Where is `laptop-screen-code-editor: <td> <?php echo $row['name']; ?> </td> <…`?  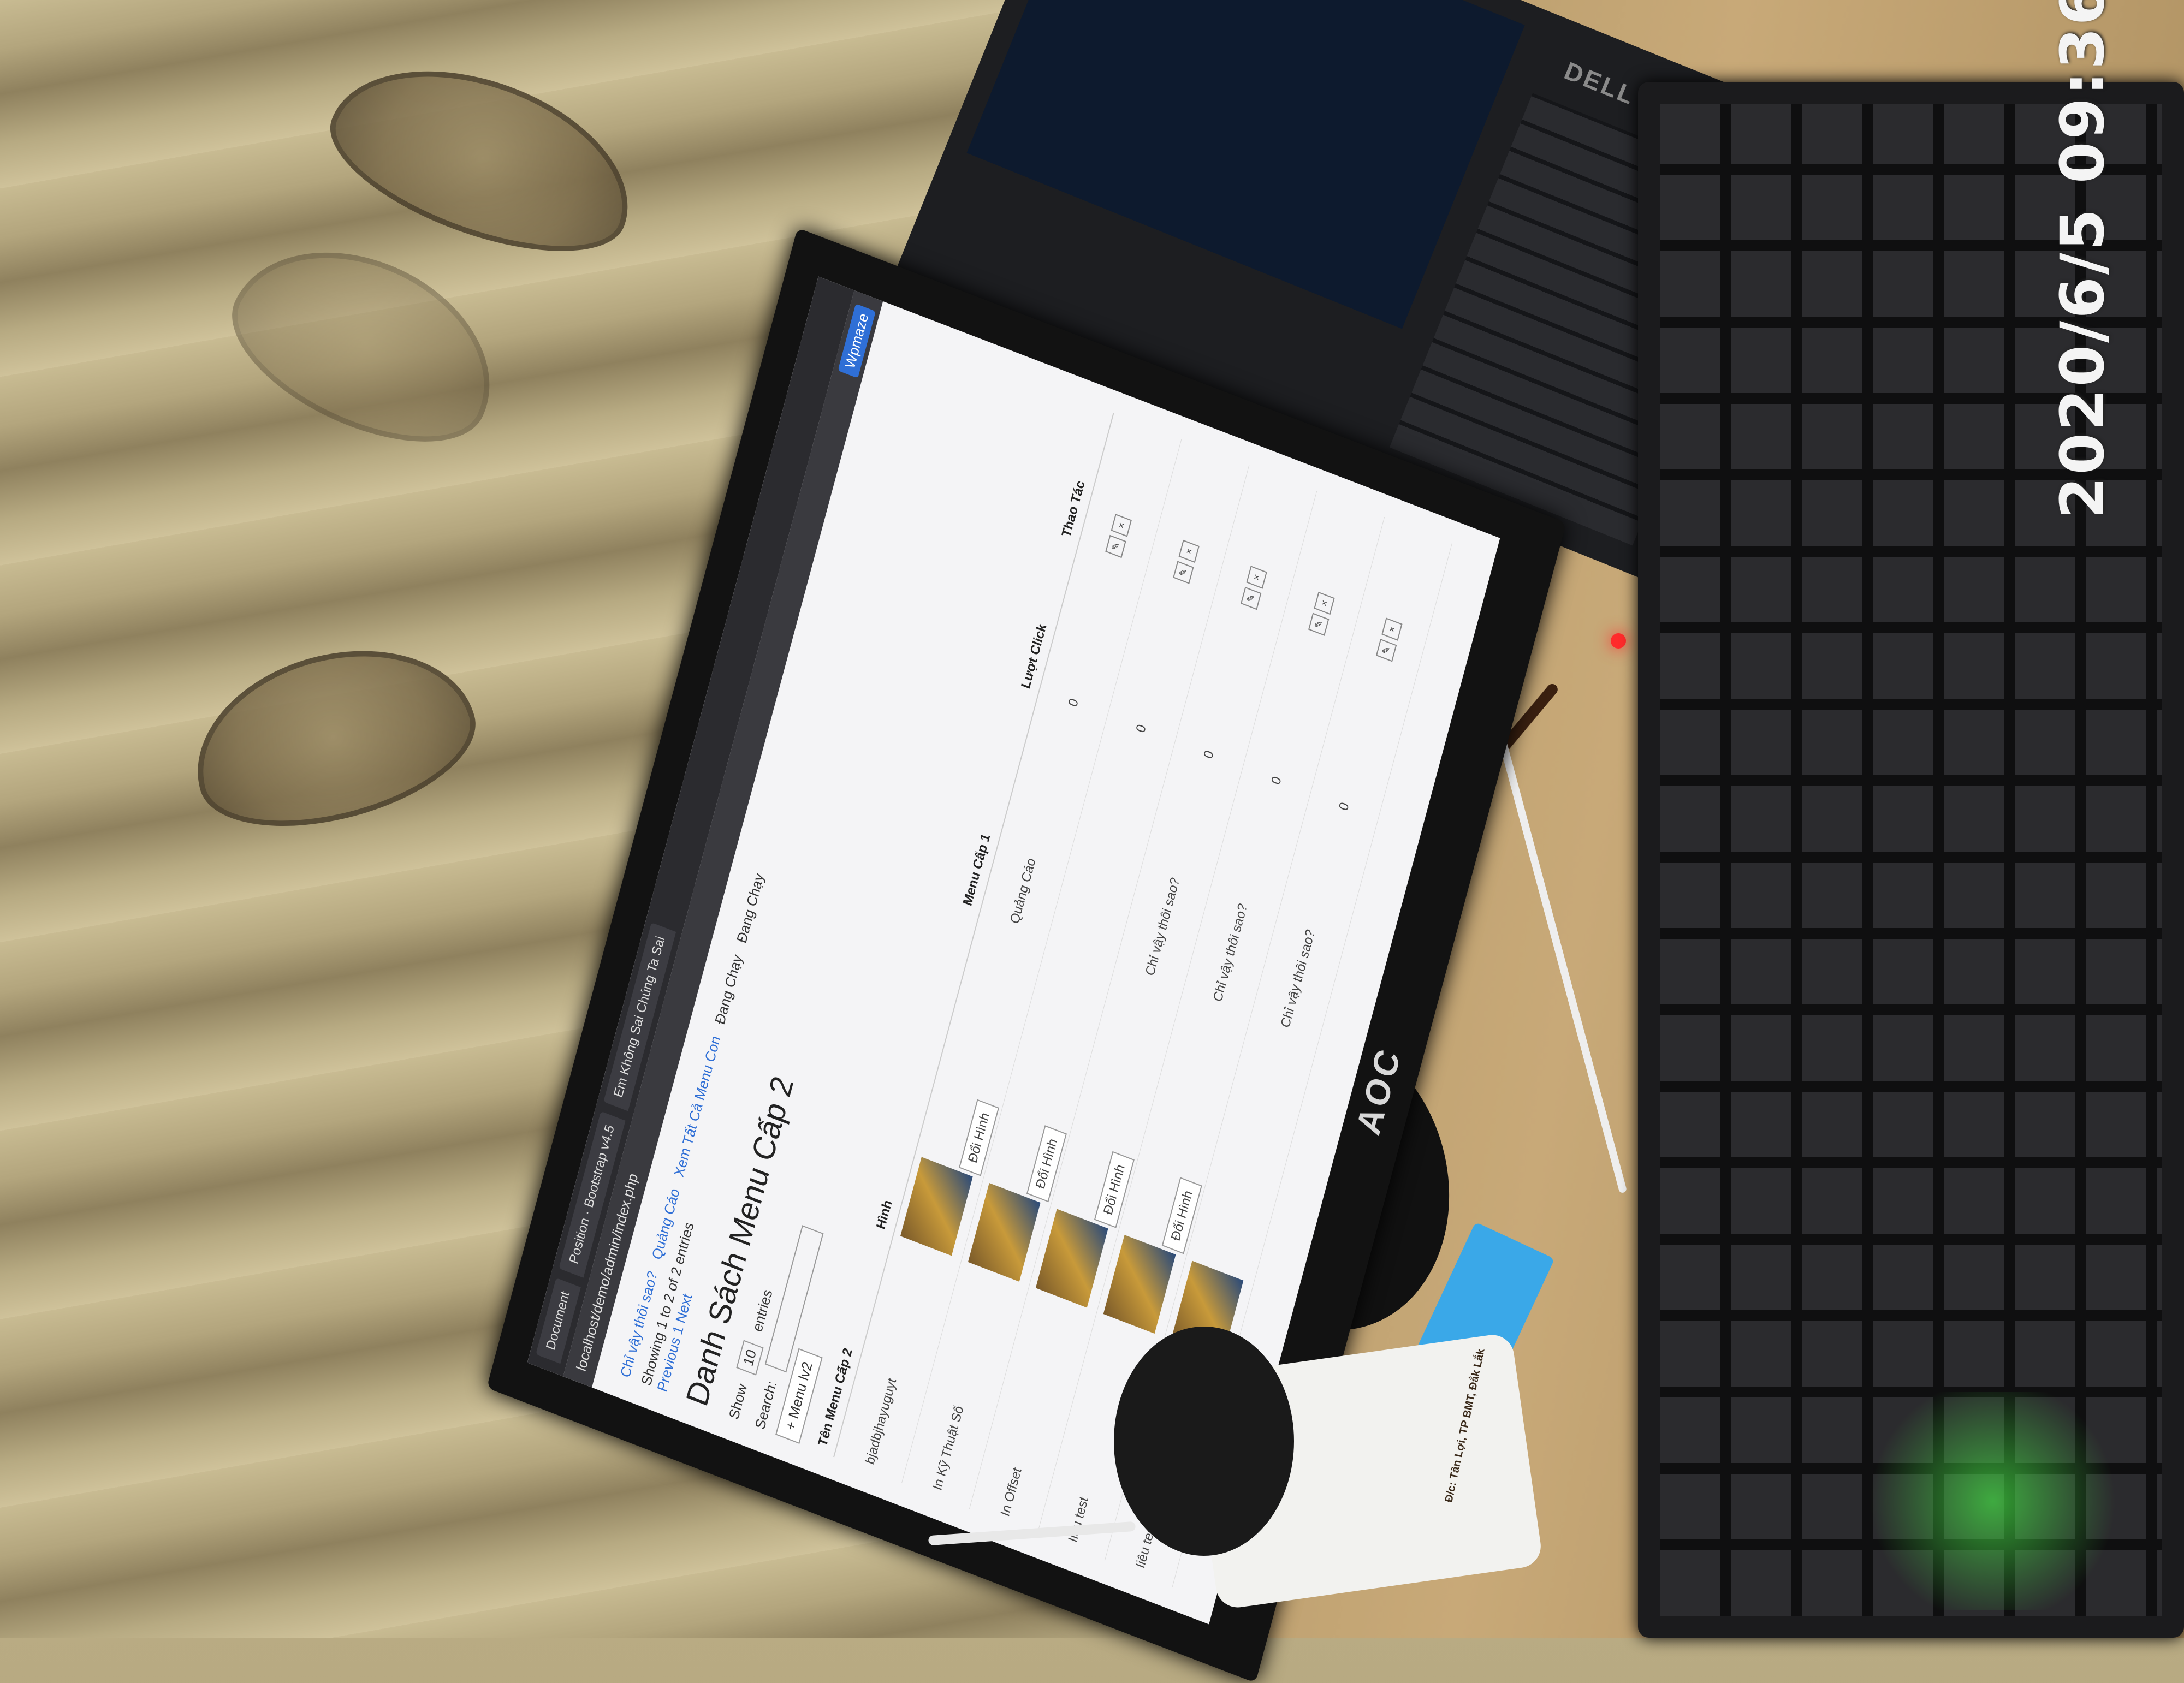
laptop-screen-code-editor: <td> <?php echo $row['name']; ?> </td> <… is located at coordinates (1245, 165).